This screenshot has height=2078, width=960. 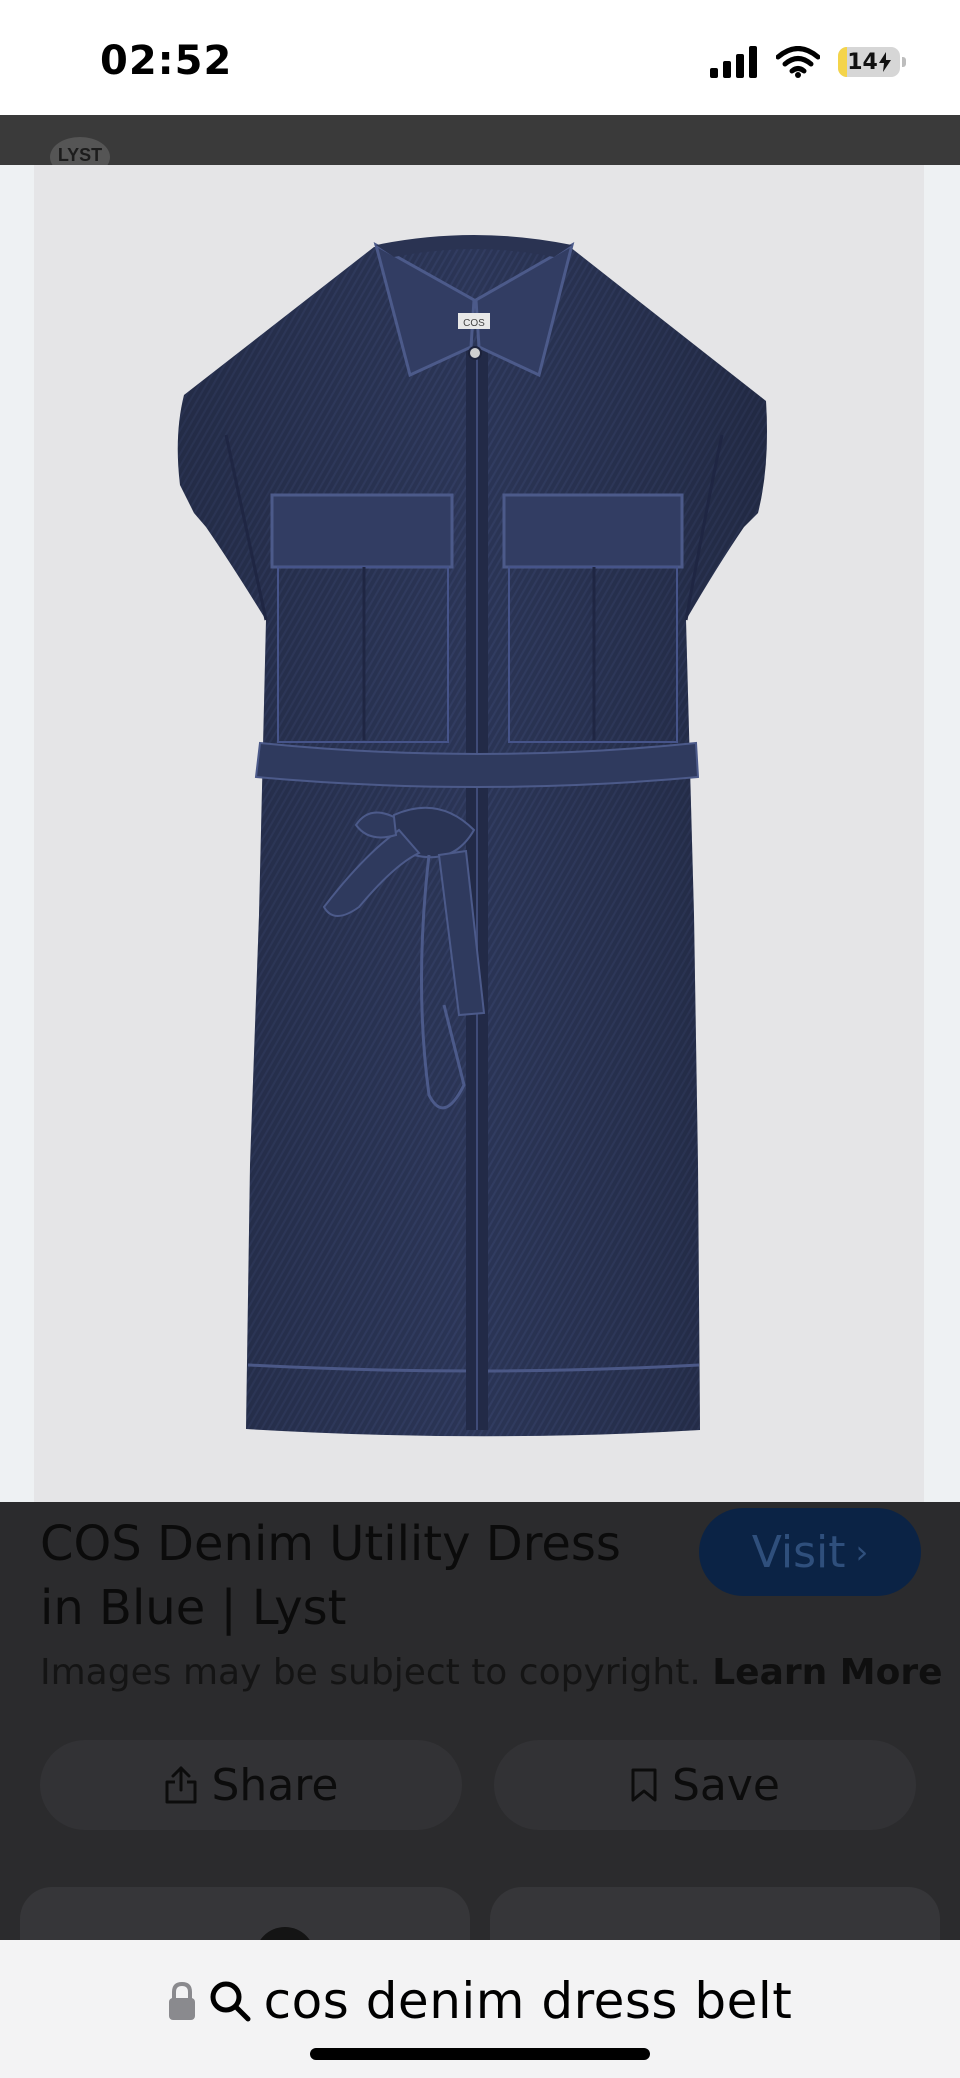 I want to click on status-time: 02:52, so click(x=166, y=61).